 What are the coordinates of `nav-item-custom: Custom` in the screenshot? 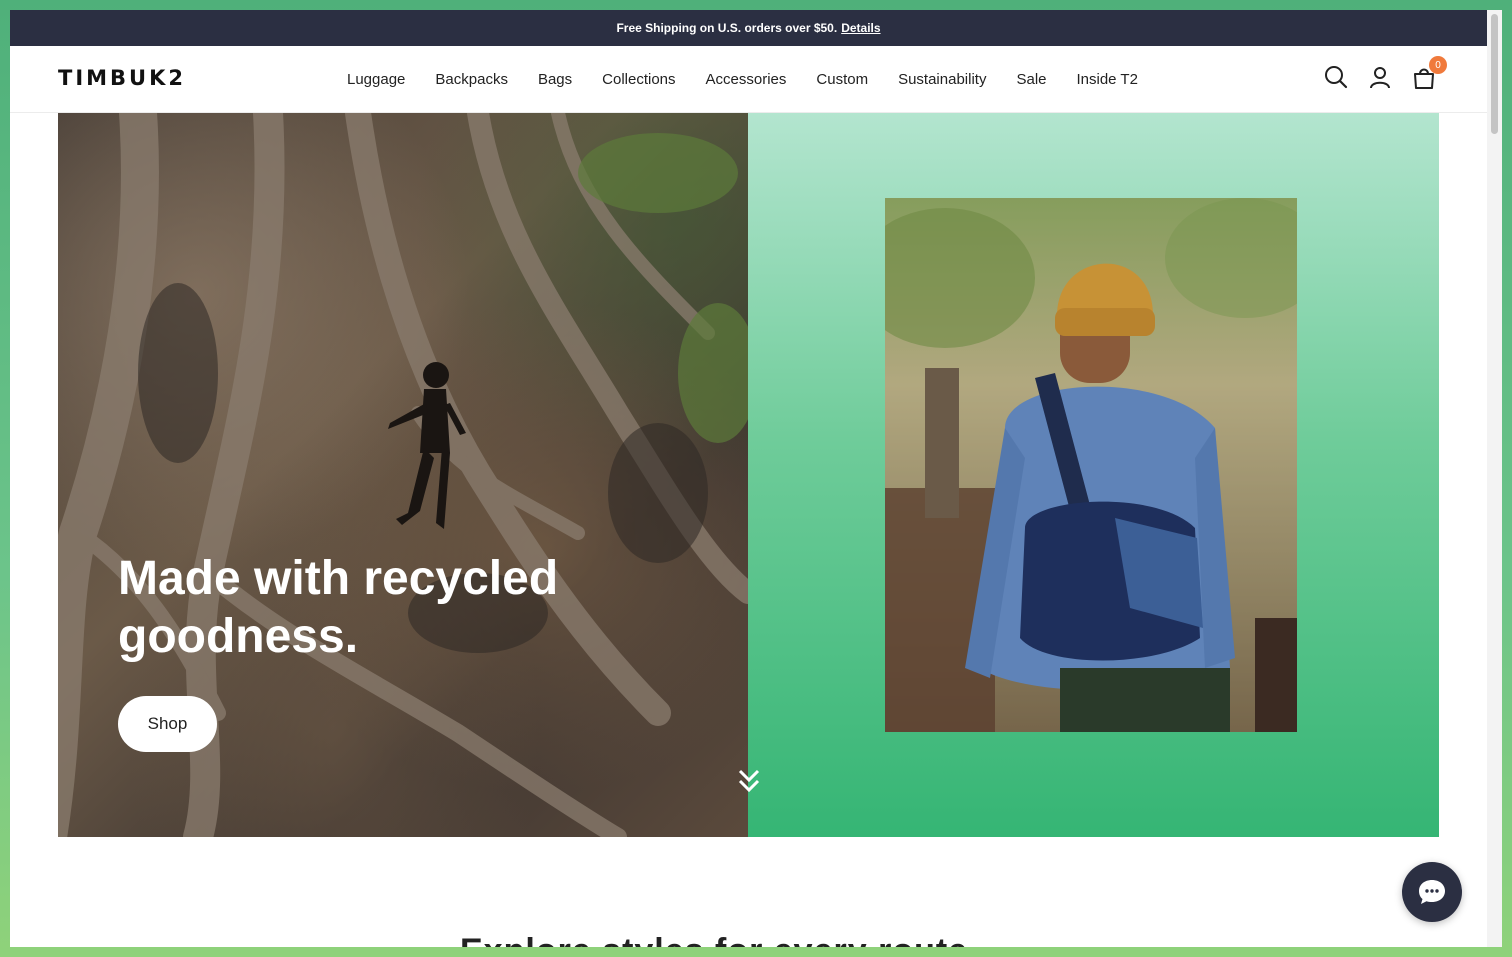 It's located at (842, 79).